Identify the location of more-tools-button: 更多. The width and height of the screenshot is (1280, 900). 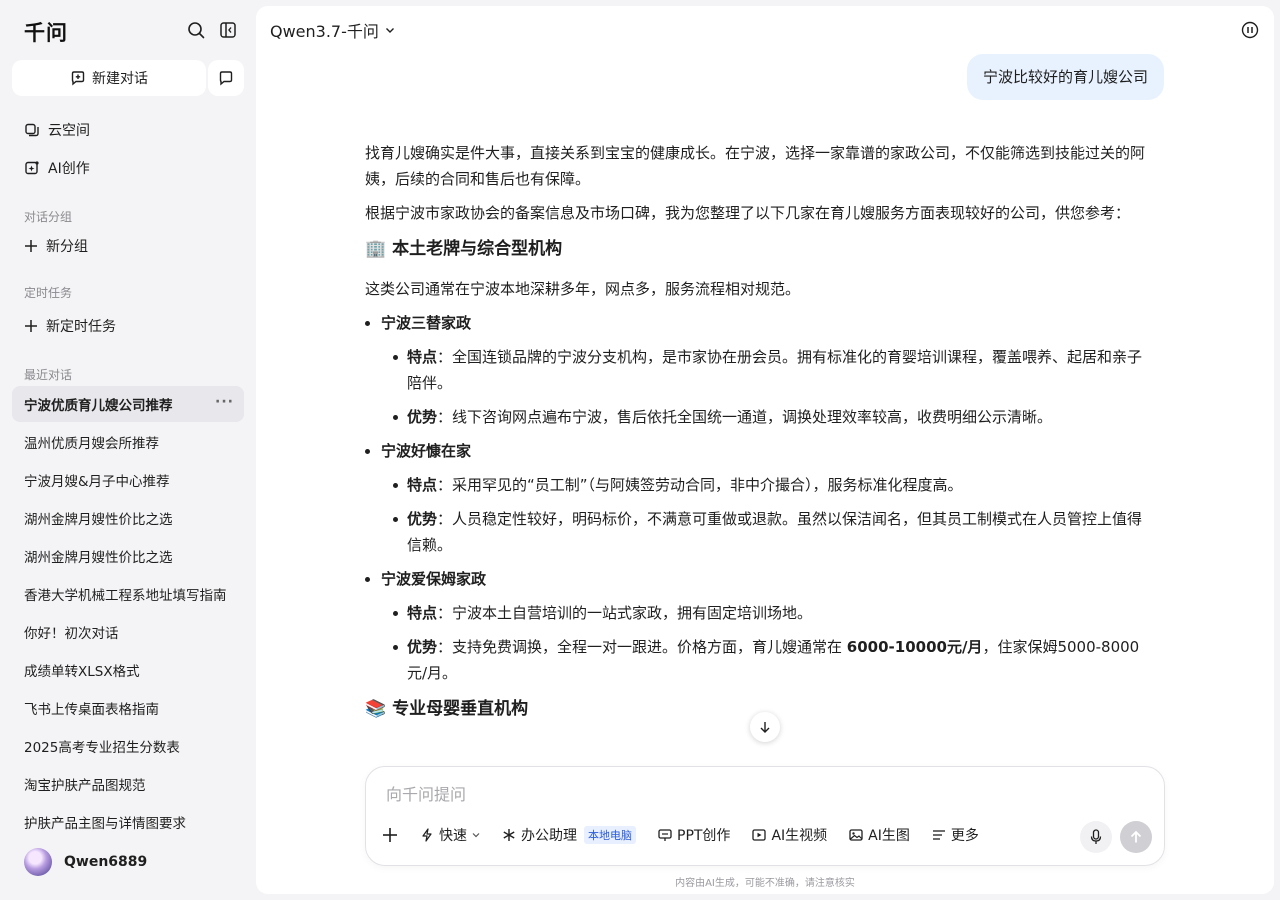
(955, 835).